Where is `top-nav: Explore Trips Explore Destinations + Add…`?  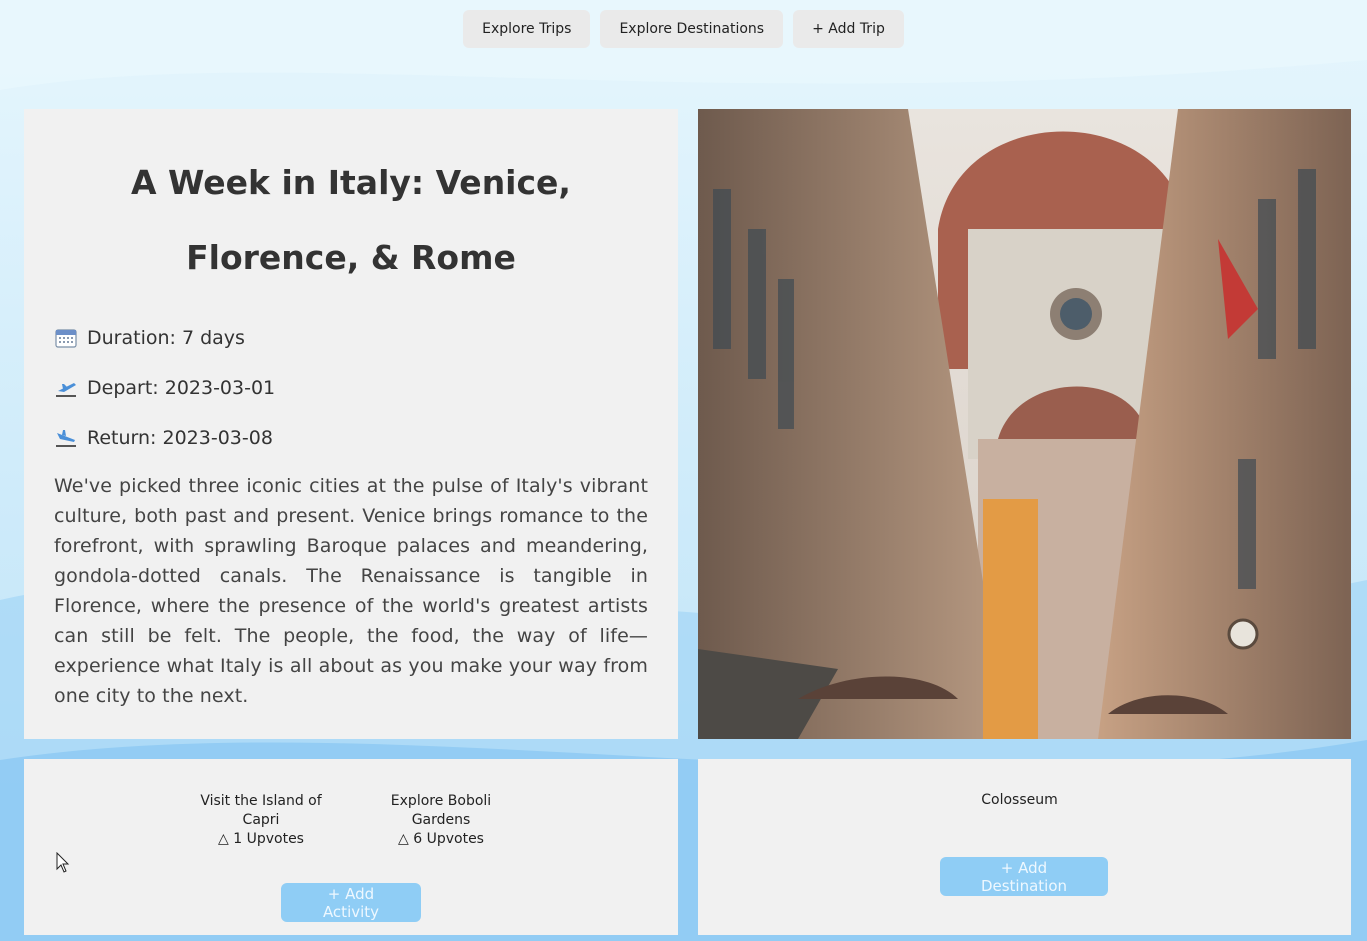 top-nav: Explore Trips Explore Destinations + Add… is located at coordinates (683, 29).